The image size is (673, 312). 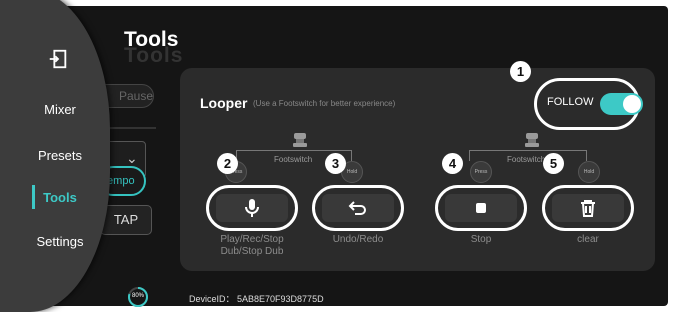 What do you see at coordinates (335, 163) in the screenshot?
I see `callout-badge-3: 3` at bounding box center [335, 163].